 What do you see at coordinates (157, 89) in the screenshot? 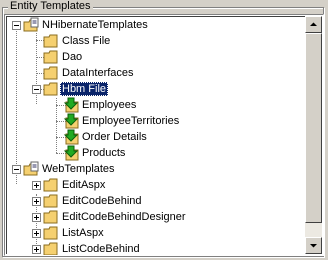
I see `tree-node-hbm-file: Hbm File` at bounding box center [157, 89].